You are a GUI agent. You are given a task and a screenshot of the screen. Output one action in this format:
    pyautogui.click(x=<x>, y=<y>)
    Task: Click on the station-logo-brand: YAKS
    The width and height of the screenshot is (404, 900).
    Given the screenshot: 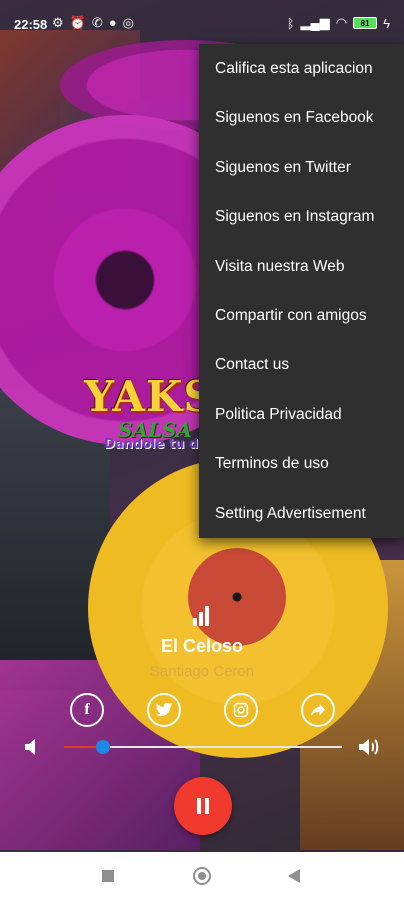 What is the action you would take?
    pyautogui.click(x=149, y=396)
    